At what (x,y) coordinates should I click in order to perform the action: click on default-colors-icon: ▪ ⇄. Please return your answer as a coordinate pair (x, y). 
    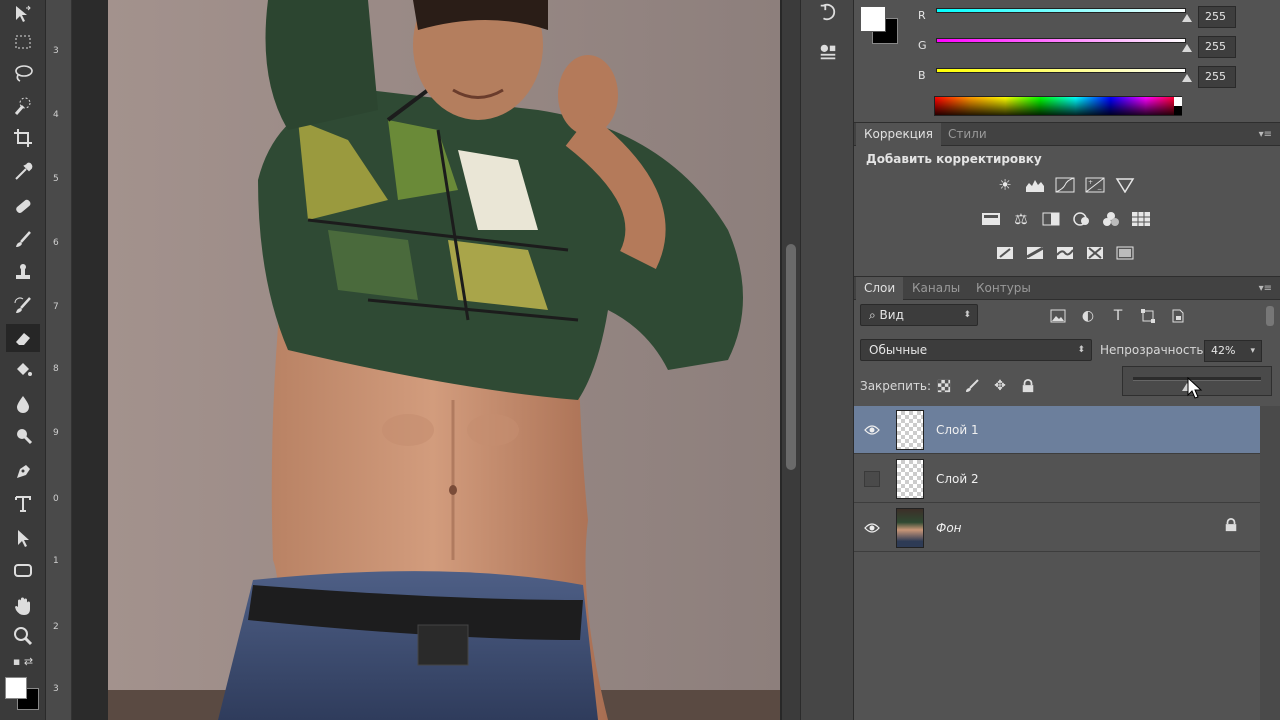
    Looking at the image, I should click on (23, 661).